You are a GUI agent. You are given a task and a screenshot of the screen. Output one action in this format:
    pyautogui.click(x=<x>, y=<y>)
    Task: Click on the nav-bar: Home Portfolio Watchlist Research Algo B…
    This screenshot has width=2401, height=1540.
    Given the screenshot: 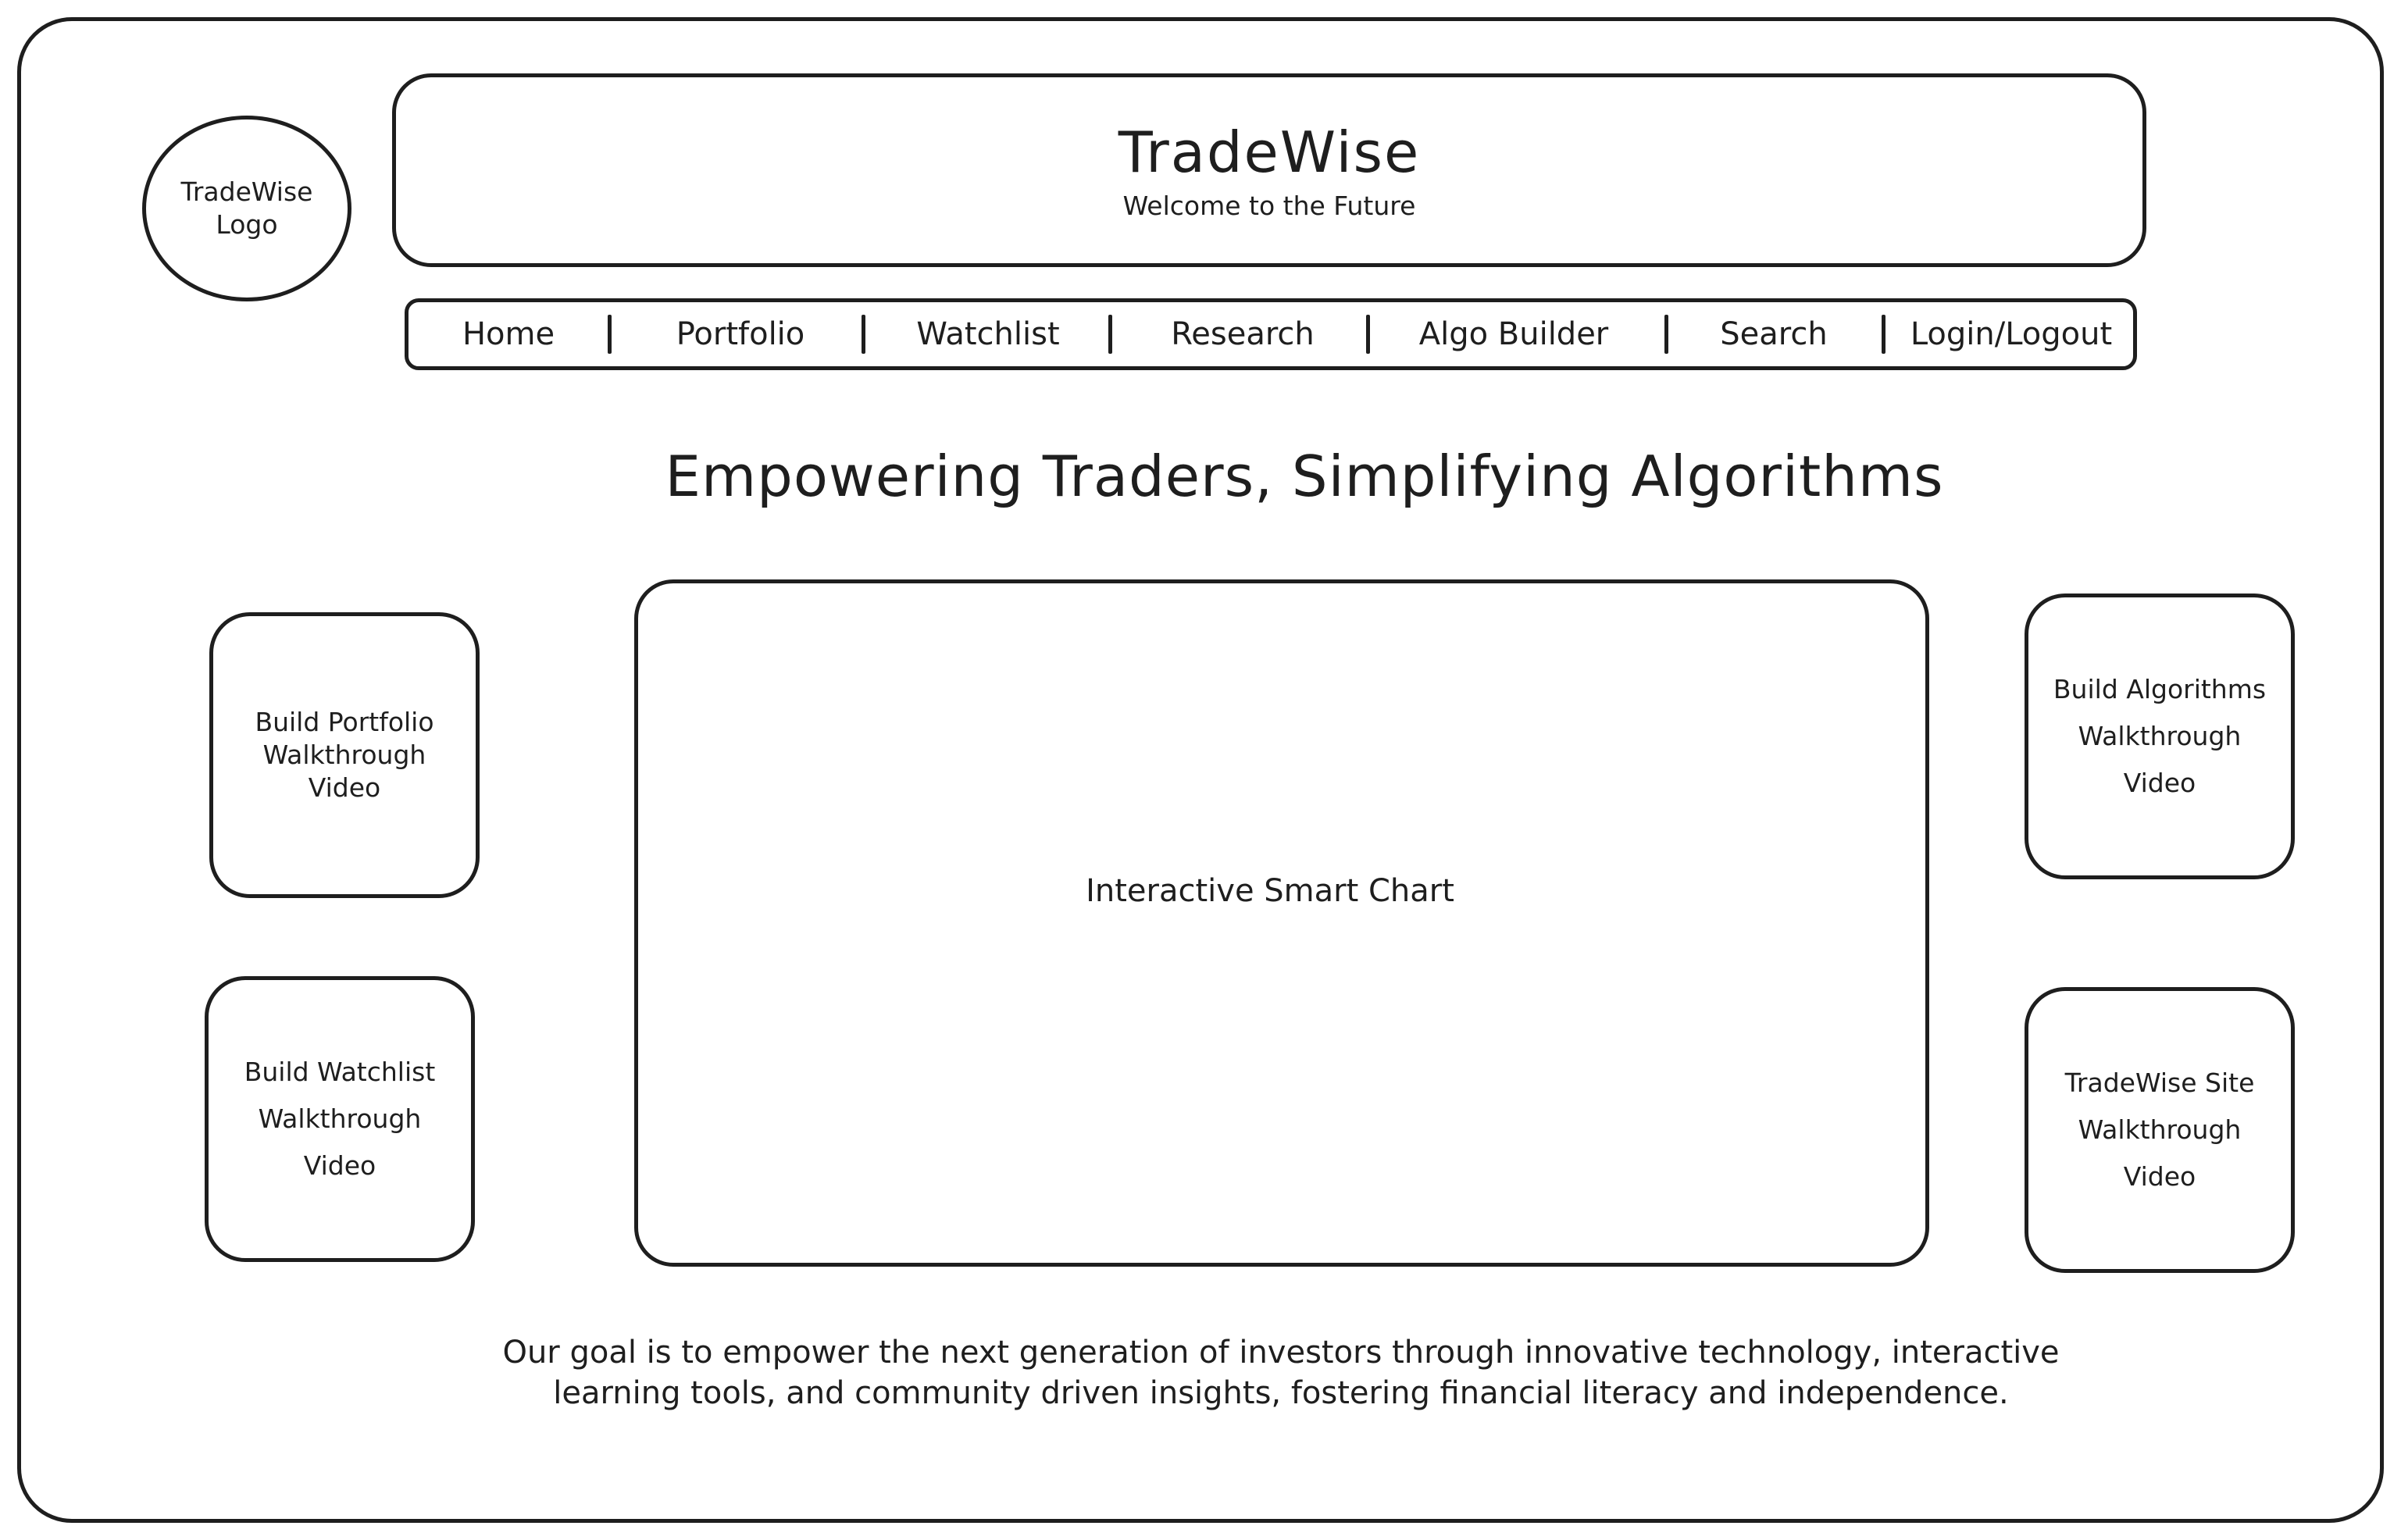 What is the action you would take?
    pyautogui.click(x=1271, y=334)
    